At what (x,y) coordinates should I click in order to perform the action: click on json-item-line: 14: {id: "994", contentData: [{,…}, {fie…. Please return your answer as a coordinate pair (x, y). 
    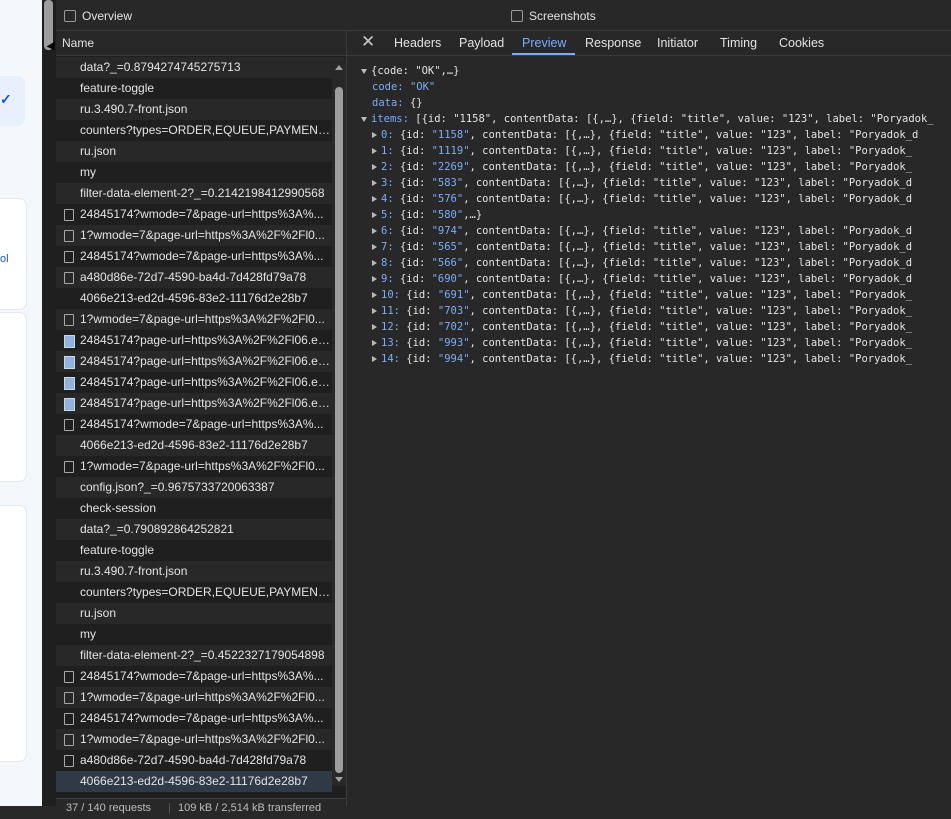
    Looking at the image, I should click on (647, 359).